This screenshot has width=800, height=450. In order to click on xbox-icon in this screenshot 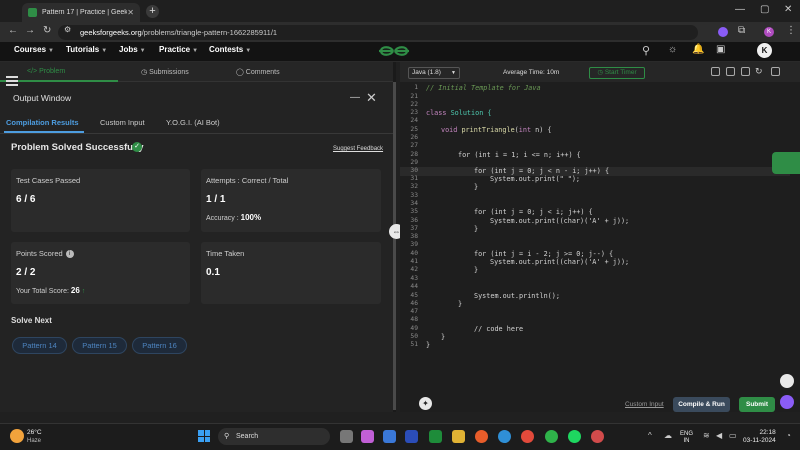, I will do `click(435, 436)`.